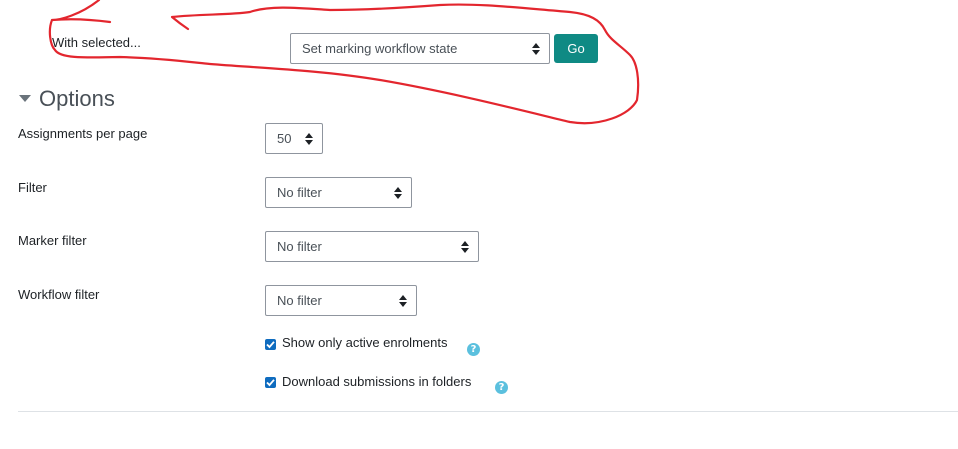  I want to click on filter-label: Filter, so click(32, 187).